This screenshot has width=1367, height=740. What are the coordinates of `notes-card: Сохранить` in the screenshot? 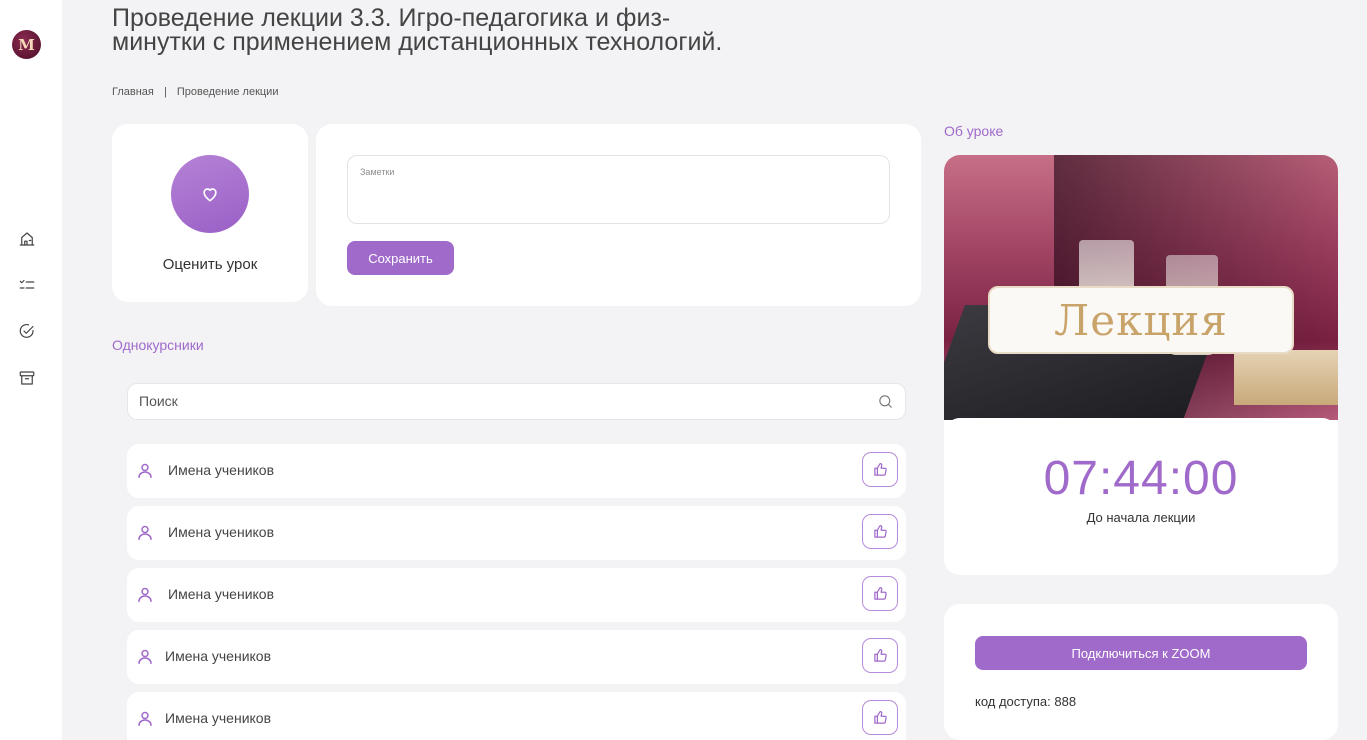 It's located at (618, 215).